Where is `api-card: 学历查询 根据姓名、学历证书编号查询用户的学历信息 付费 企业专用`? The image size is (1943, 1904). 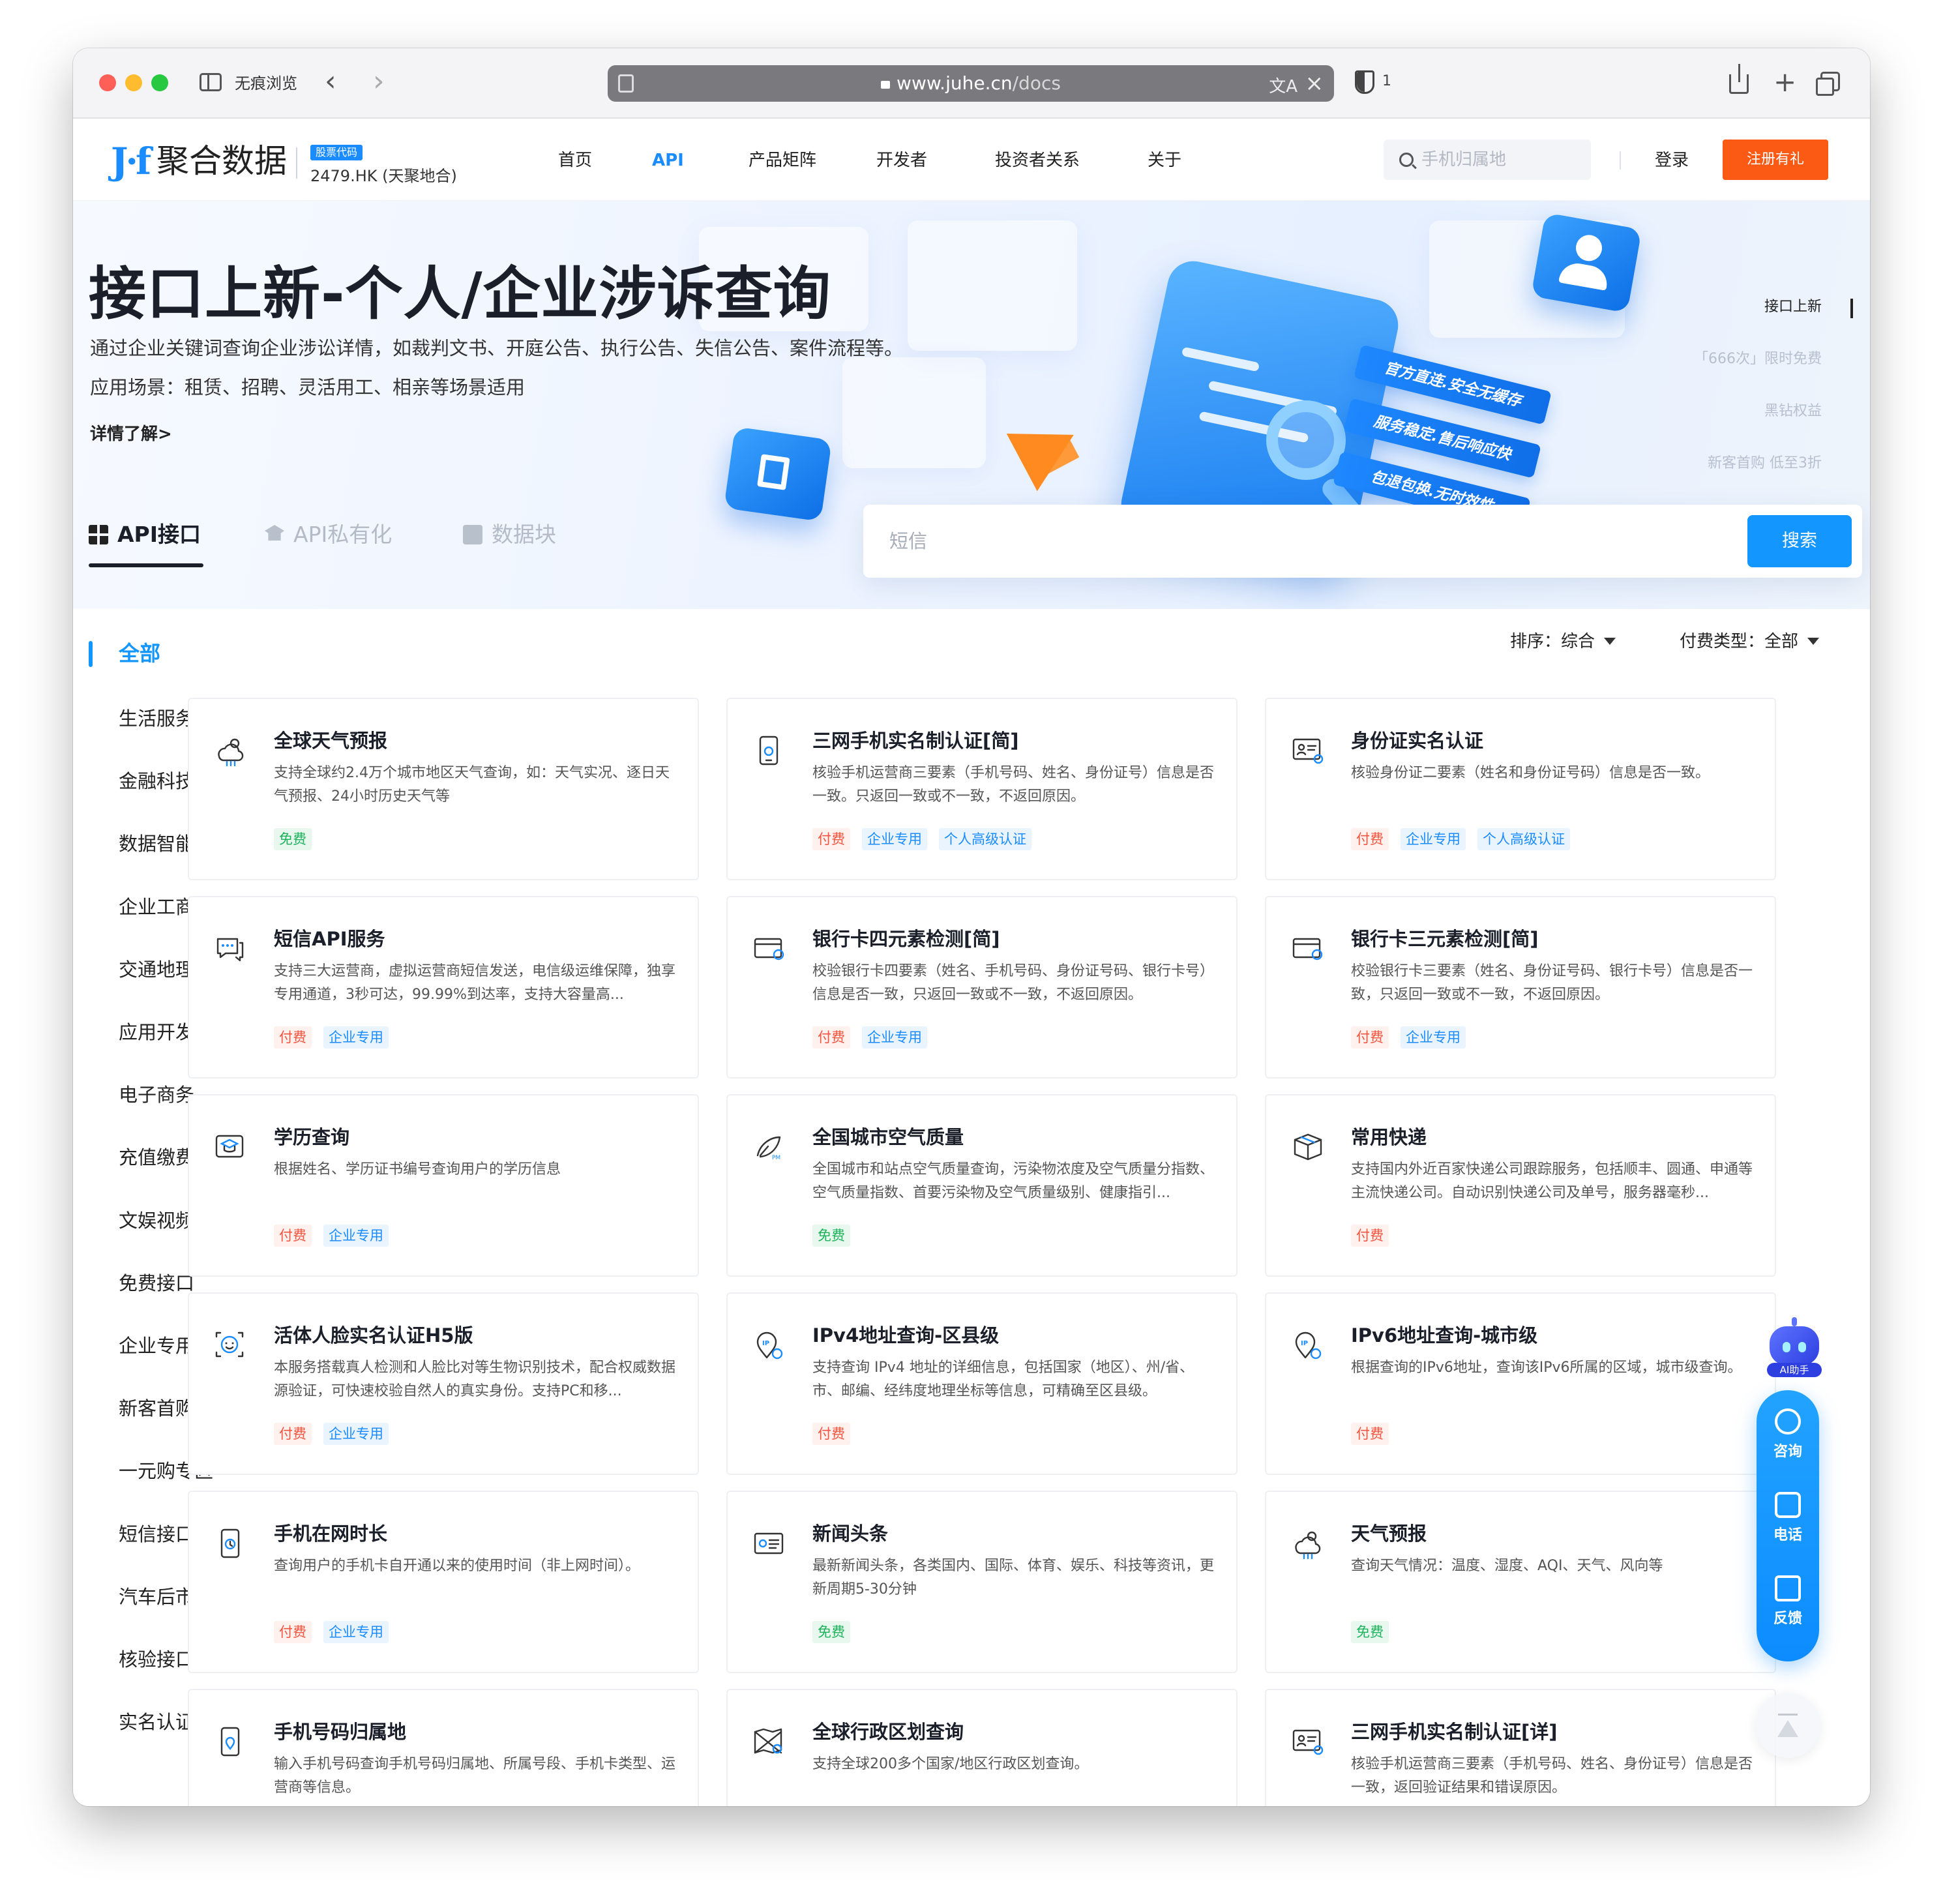 api-card: 学历查询 根据姓名、学历证书编号查询用户的学历信息 付费 企业专用 is located at coordinates (444, 1186).